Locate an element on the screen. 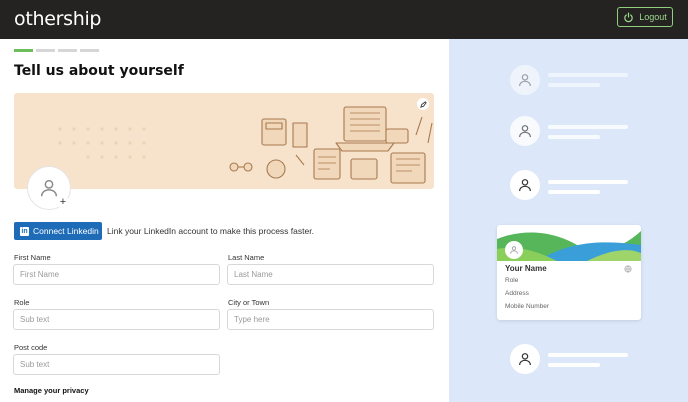 The height and width of the screenshot is (402, 688). pencil-icon is located at coordinates (423, 104).